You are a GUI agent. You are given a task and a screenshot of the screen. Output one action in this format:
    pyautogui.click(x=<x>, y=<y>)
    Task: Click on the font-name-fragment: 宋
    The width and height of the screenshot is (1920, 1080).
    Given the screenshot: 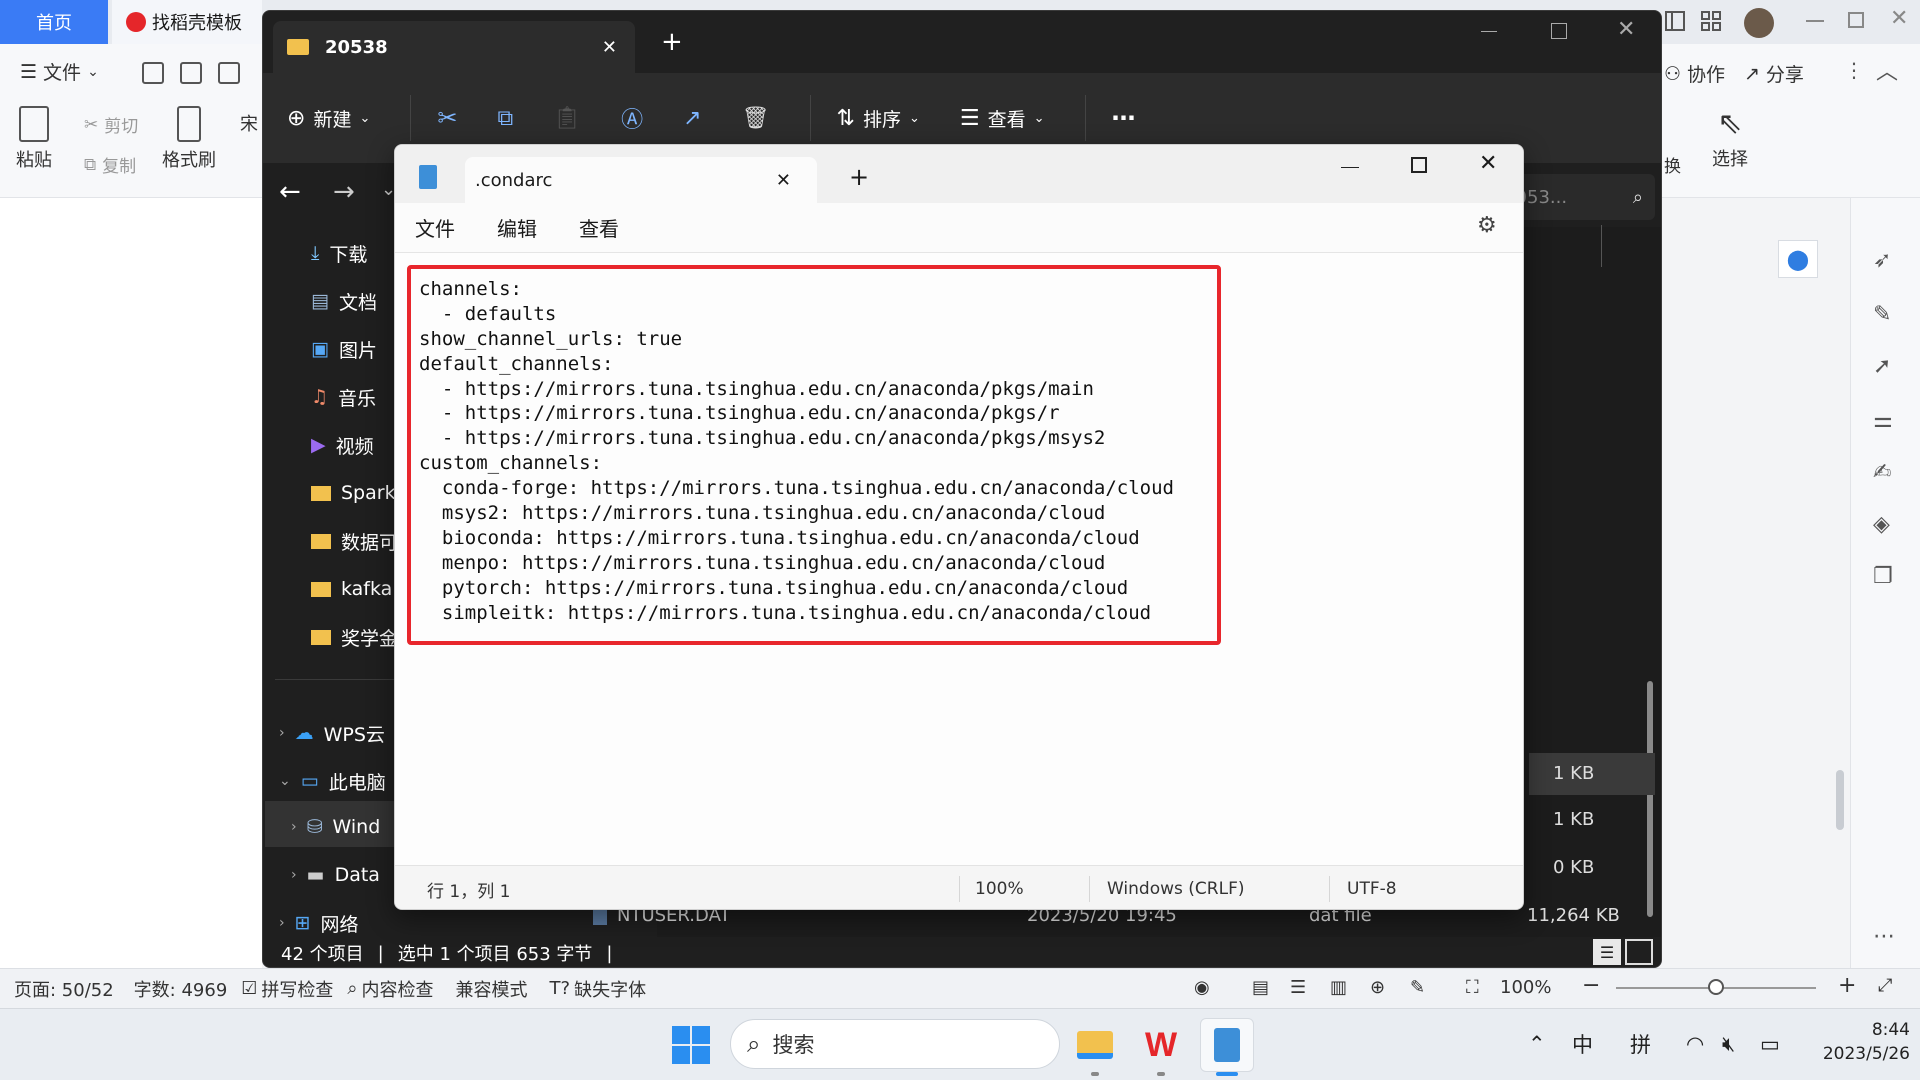 What is the action you would take?
    pyautogui.click(x=249, y=123)
    